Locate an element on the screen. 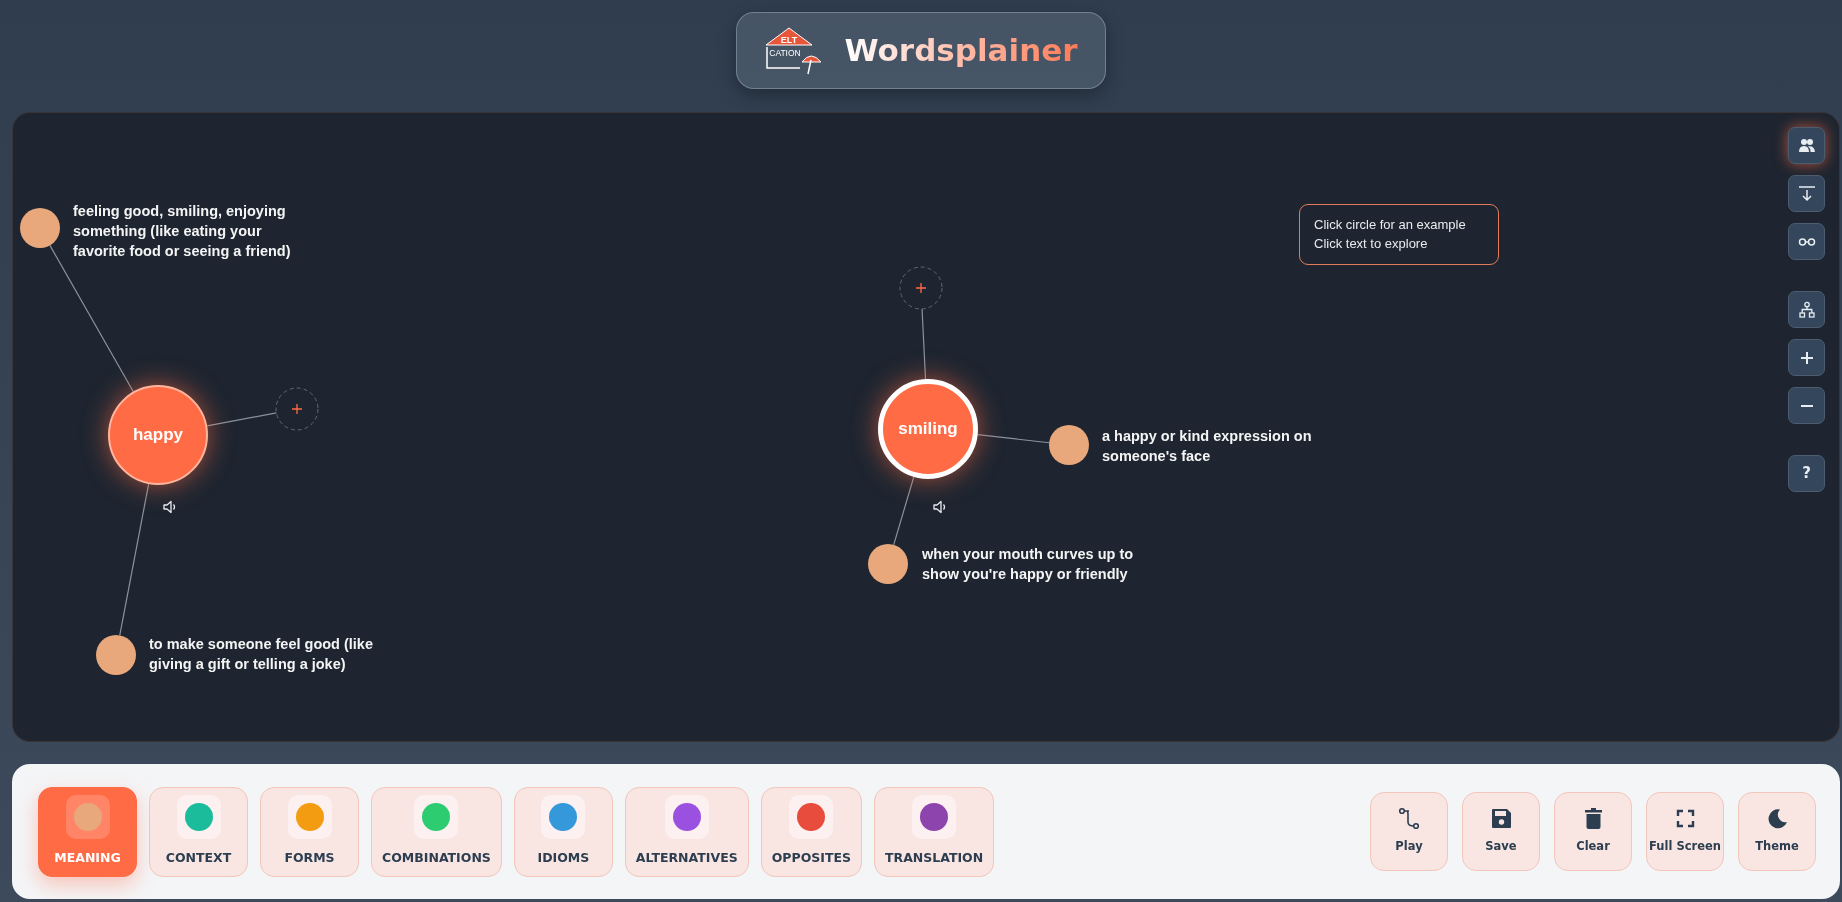 Image resolution: width=1842 pixels, height=902 pixels. definition-text: a happy or kind expression on someone's face is located at coordinates (1218, 446).